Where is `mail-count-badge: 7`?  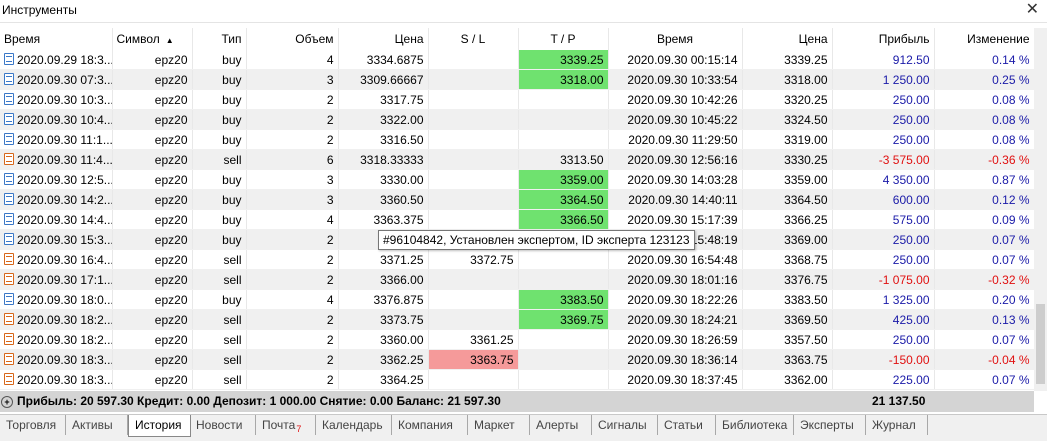 mail-count-badge: 7 is located at coordinates (299, 429).